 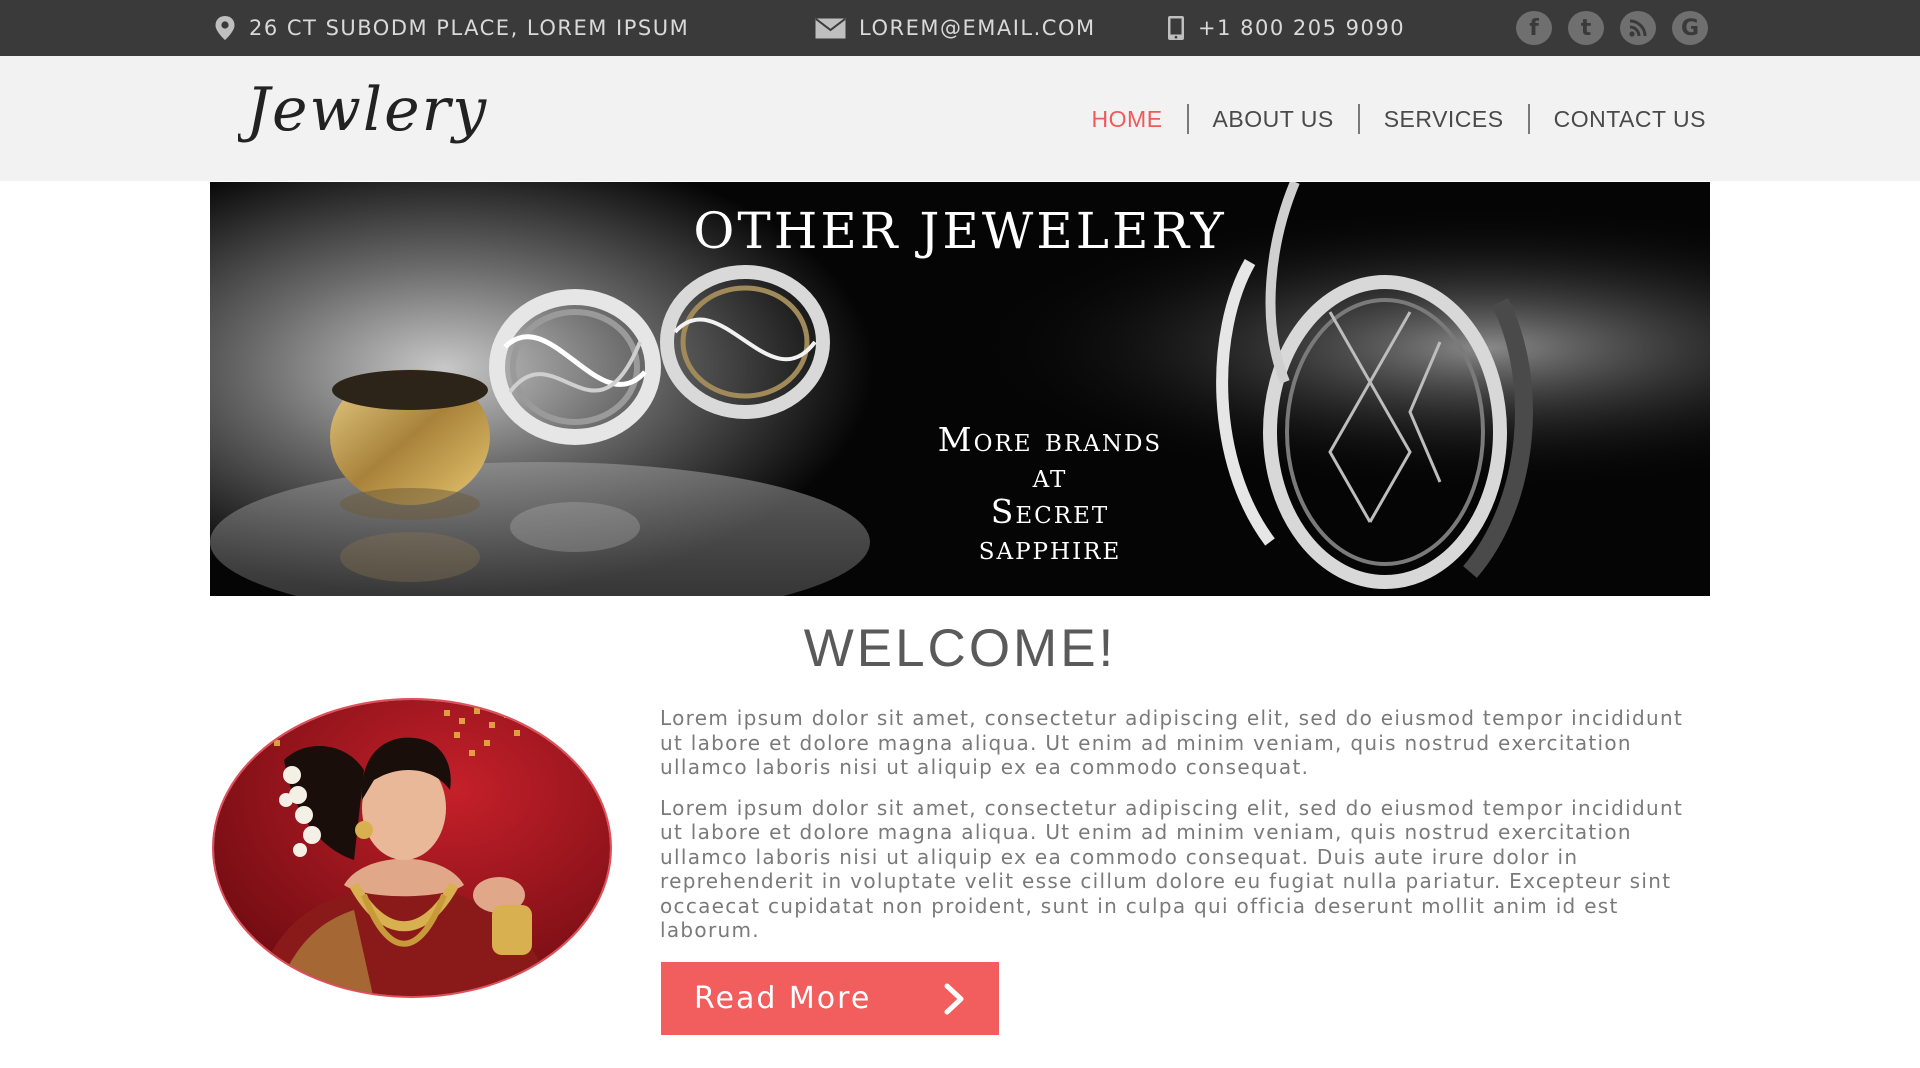 I want to click on welcome-heading: WELCOME!, so click(x=960, y=648).